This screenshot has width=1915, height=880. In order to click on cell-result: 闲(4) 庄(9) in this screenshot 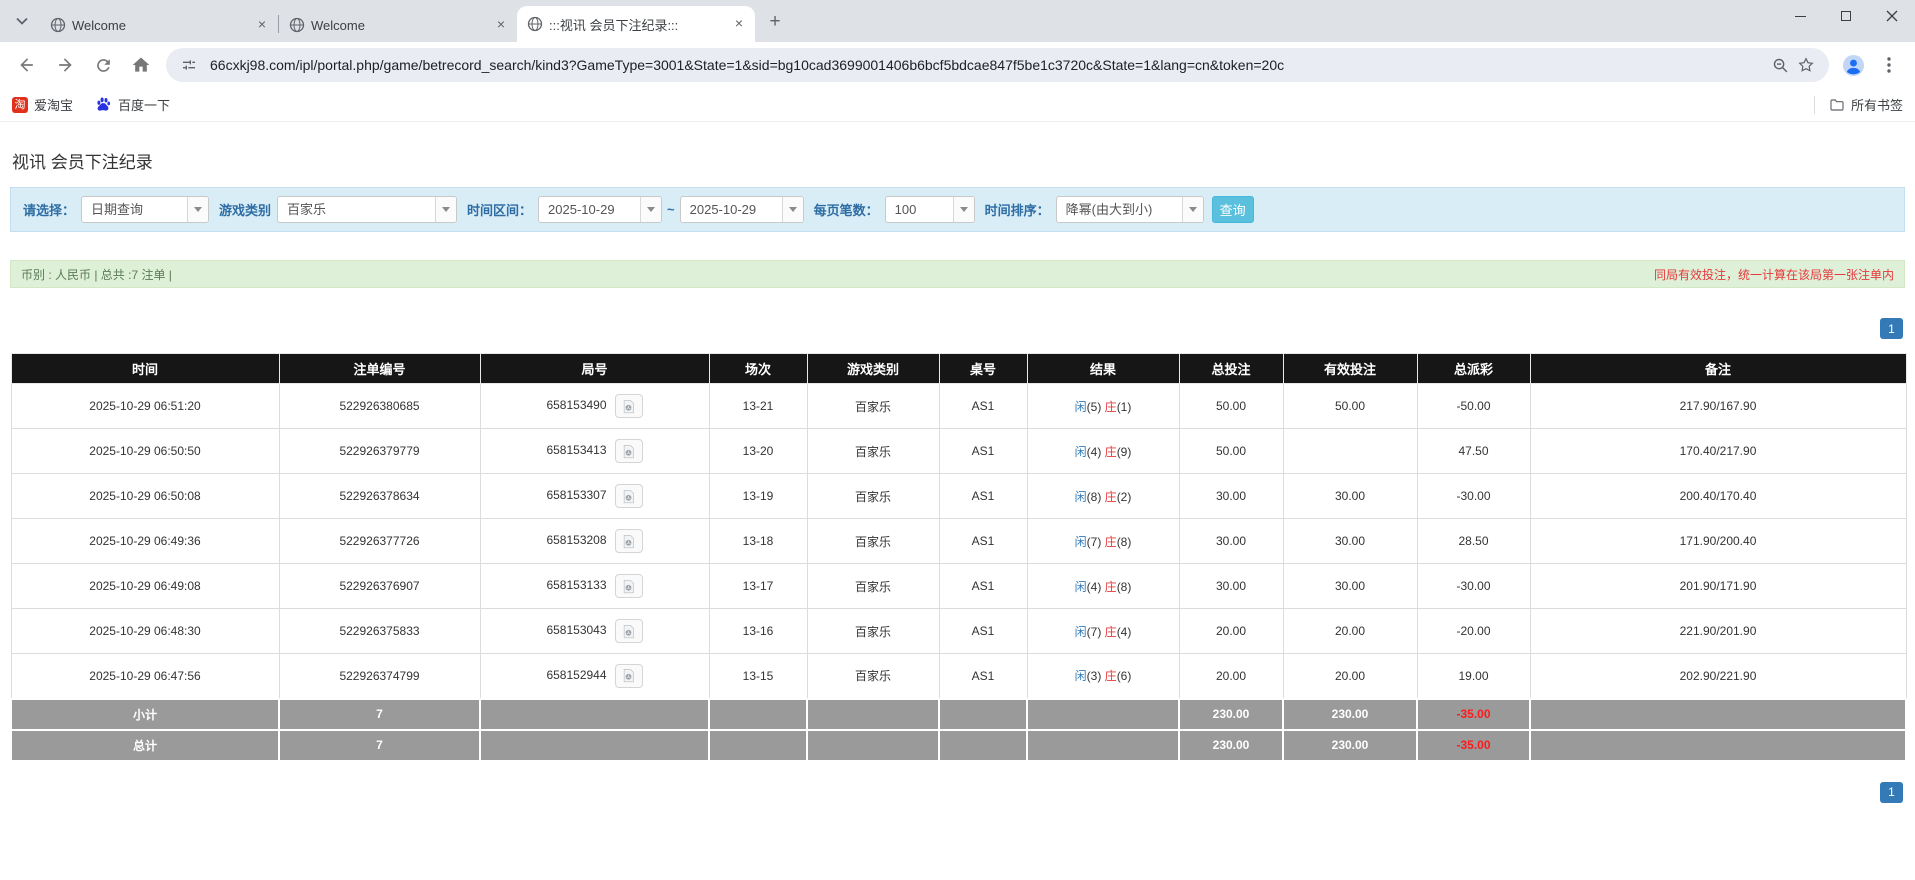, I will do `click(1103, 451)`.